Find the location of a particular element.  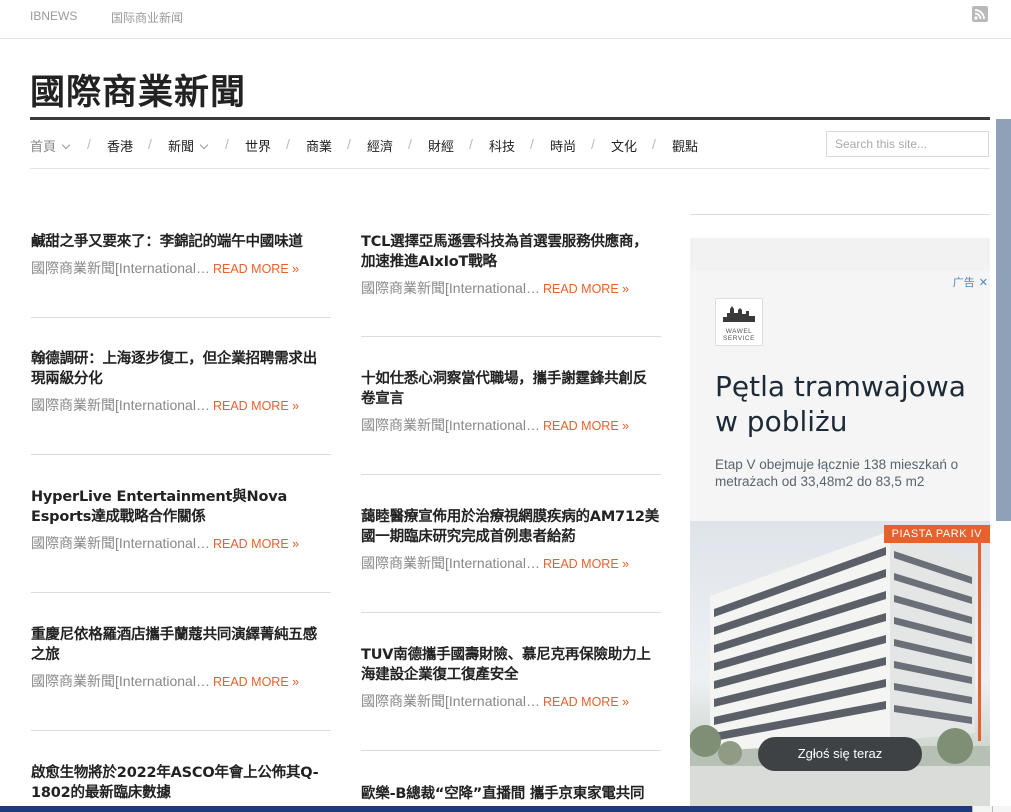

post-item: 啟愈生物將於2022年ASCO年會上公佈其Q-1802的最新臨床數據 is located at coordinates (181, 783).